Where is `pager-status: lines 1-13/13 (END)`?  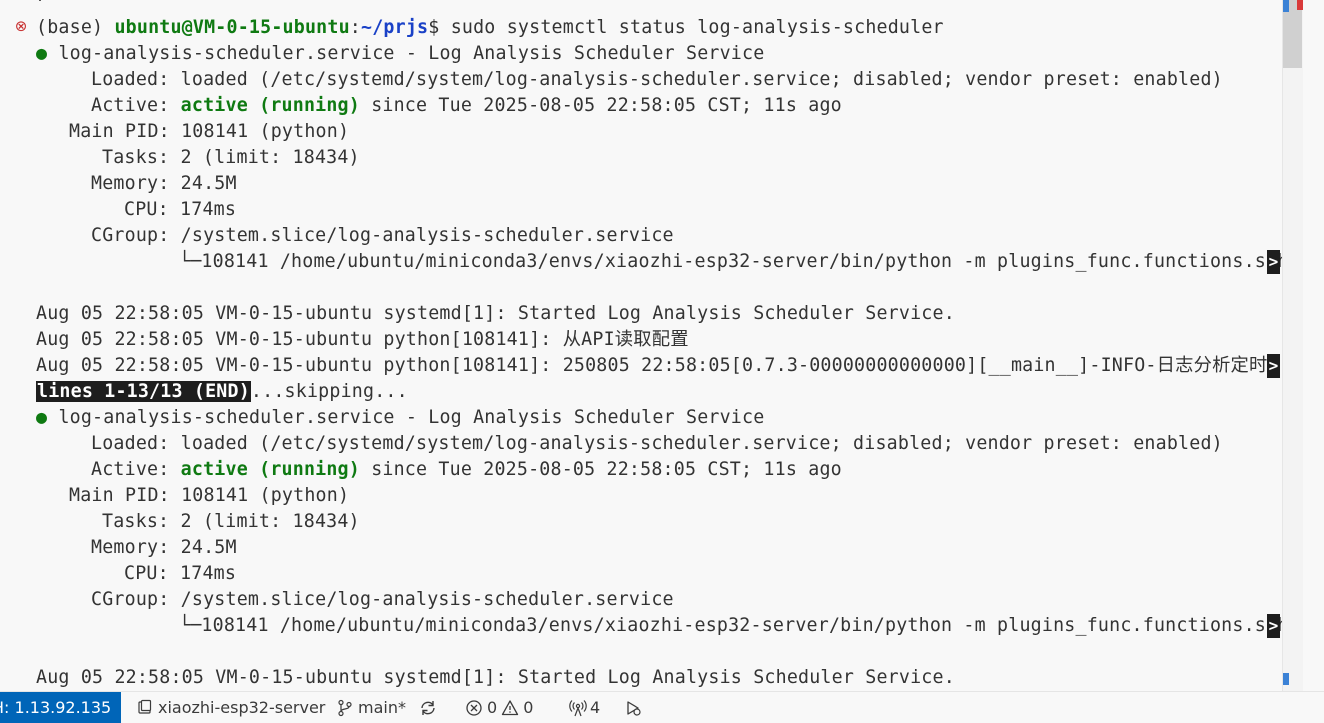
pager-status: lines 1-13/13 (END) is located at coordinates (143, 391).